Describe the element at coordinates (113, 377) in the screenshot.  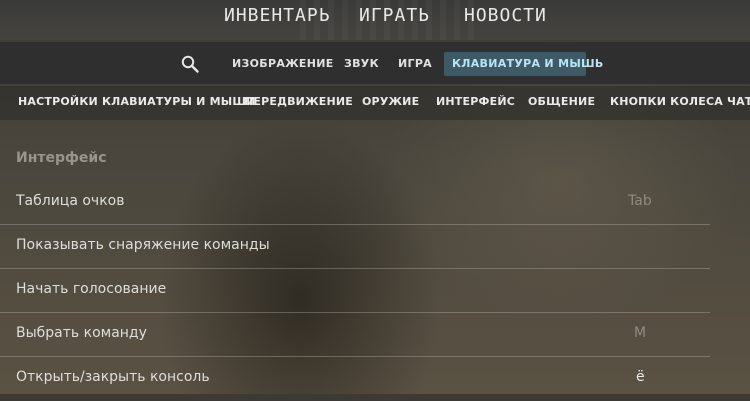
I see `binding-label: Открыть/закрыть консоль` at that location.